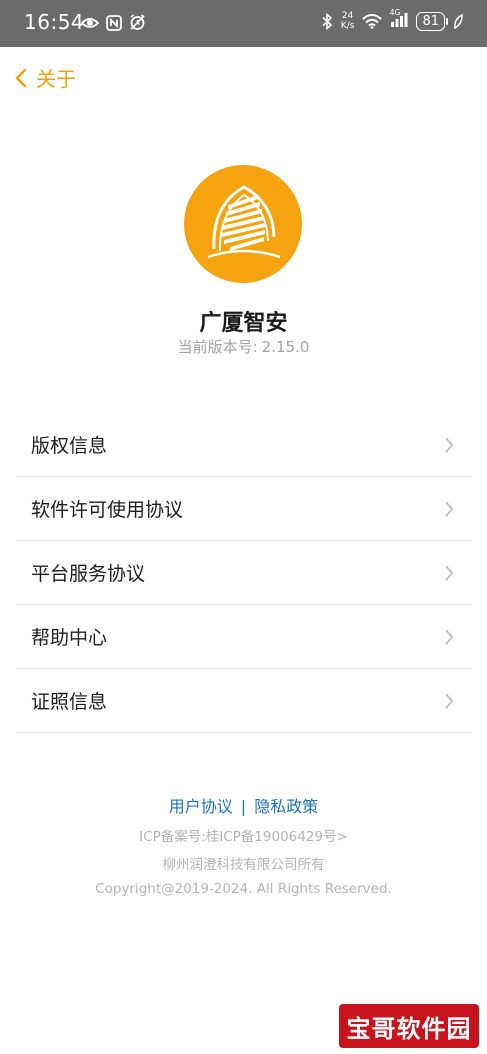  I want to click on back-button: 关于, so click(45, 77).